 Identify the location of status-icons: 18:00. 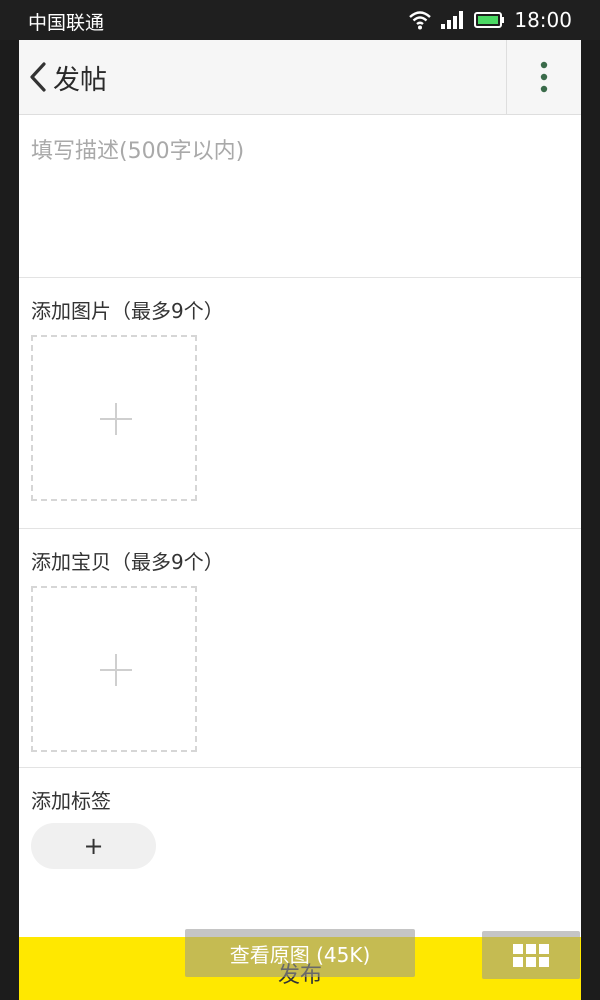
(490, 20).